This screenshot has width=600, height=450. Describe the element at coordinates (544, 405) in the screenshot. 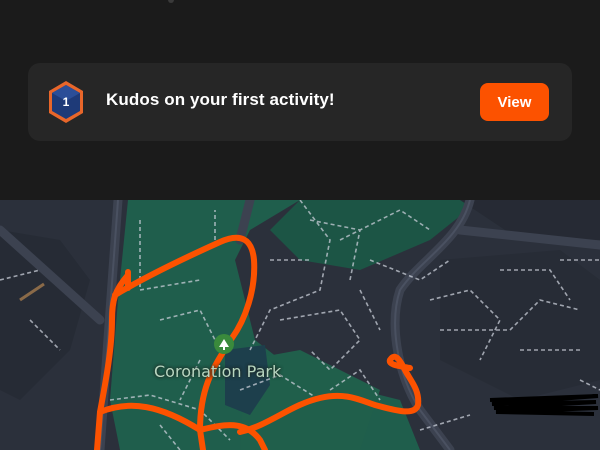

I see `redaction-scribble` at that location.